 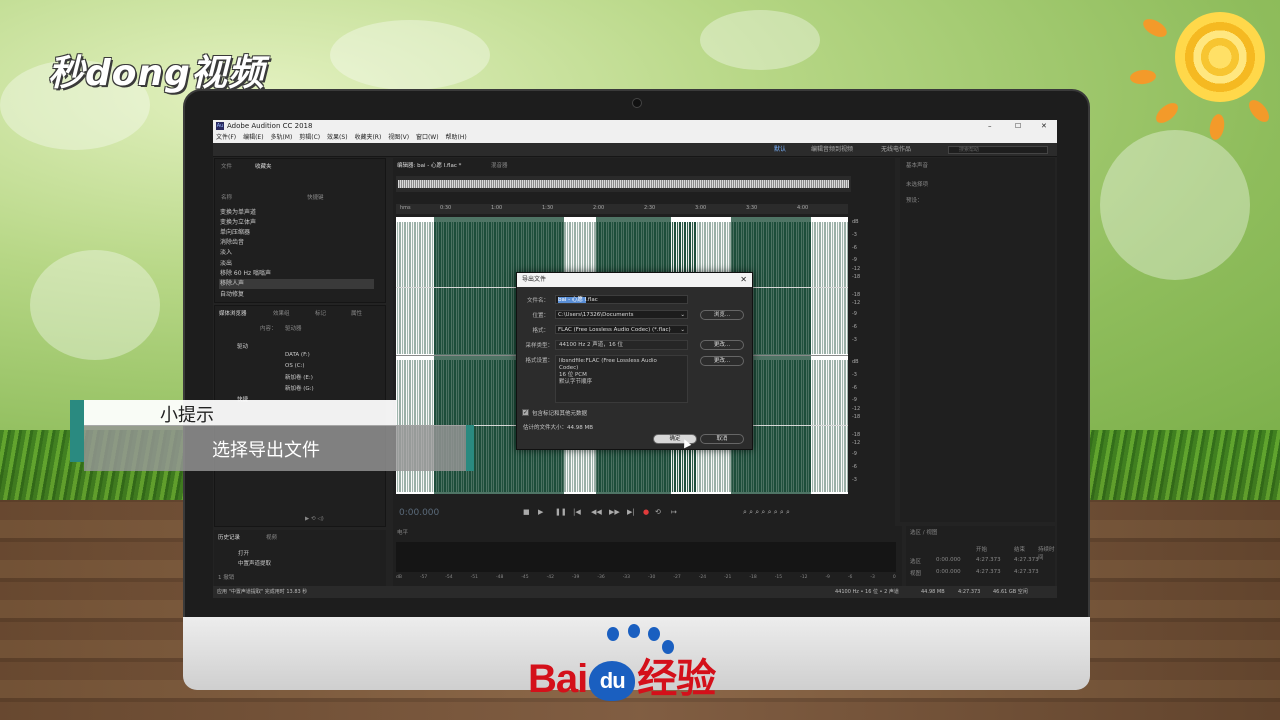 I want to click on menu-effects: 效果(S), so click(x=337, y=137).